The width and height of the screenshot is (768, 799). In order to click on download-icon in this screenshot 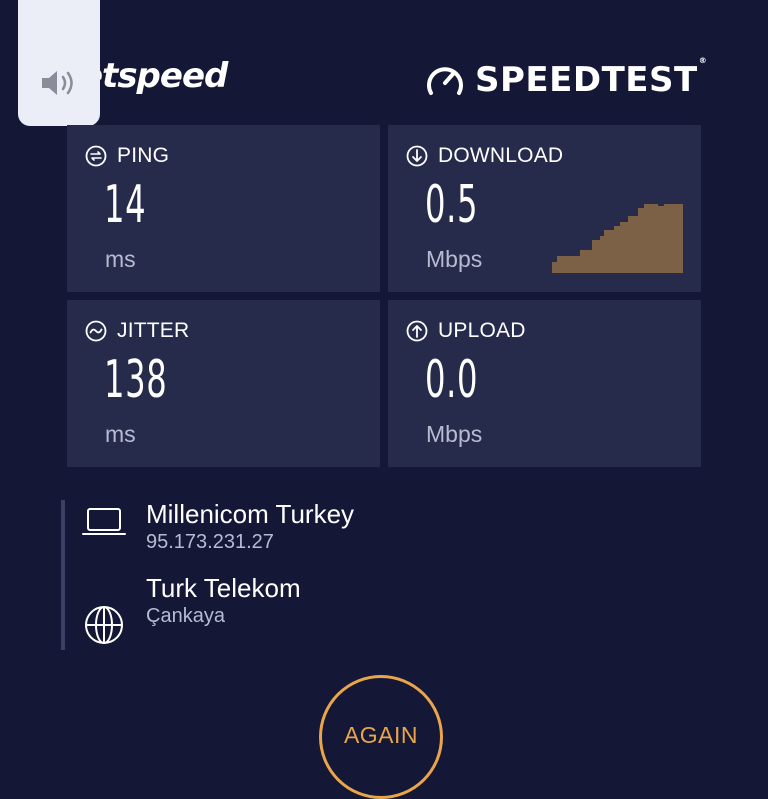, I will do `click(417, 156)`.